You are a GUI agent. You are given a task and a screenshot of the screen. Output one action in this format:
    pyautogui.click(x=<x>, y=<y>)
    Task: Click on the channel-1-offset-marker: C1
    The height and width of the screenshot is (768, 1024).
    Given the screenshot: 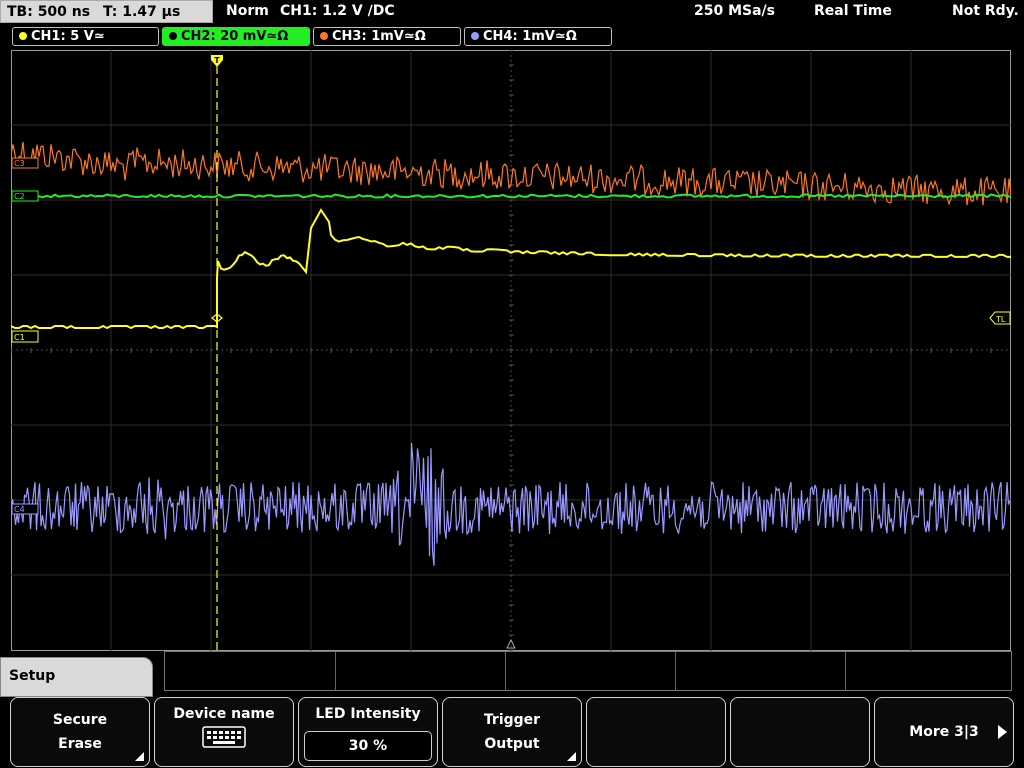 What is the action you would take?
    pyautogui.click(x=25, y=336)
    